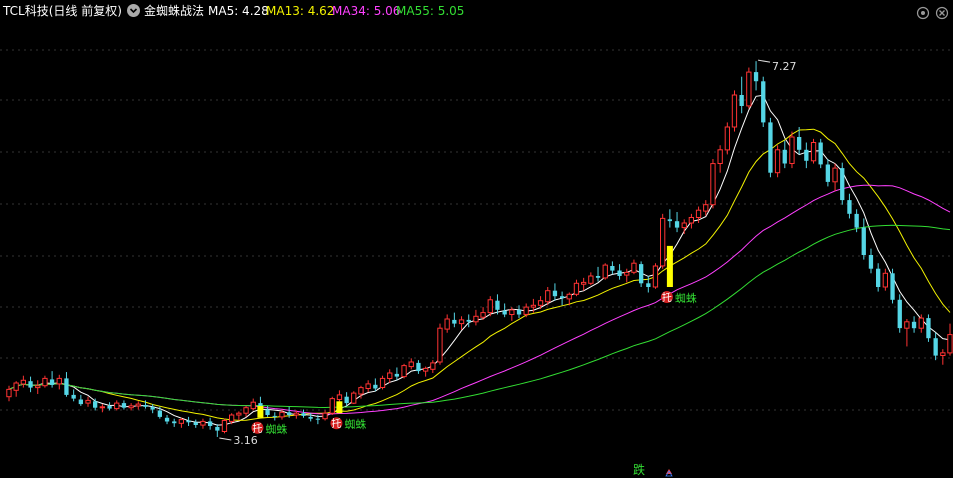 The width and height of the screenshot is (953, 478). I want to click on gear-icon, so click(923, 12).